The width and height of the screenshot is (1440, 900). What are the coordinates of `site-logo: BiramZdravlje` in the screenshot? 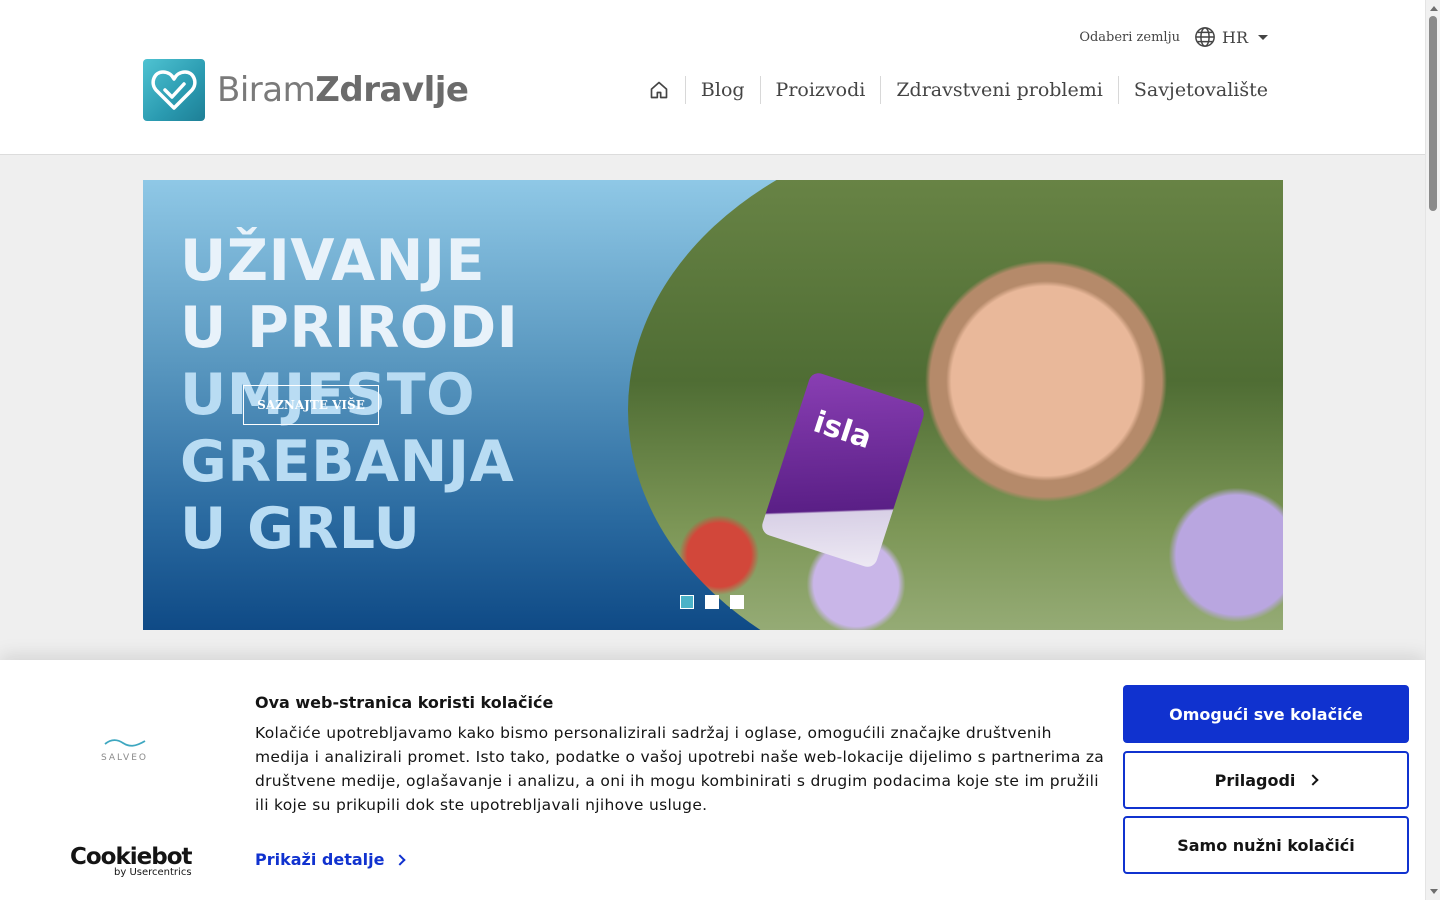 It's located at (306, 90).